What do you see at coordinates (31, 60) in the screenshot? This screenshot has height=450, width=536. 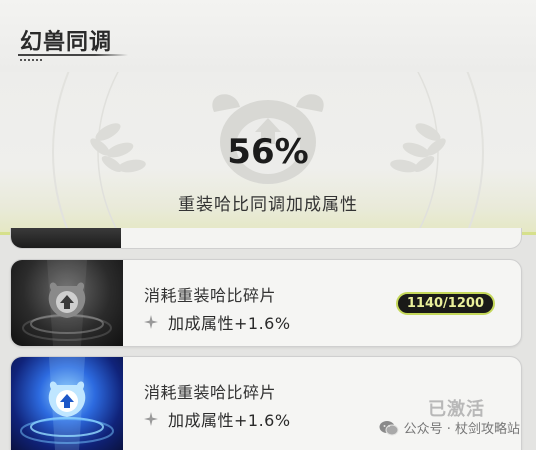 I see `title-dots-decoration` at bounding box center [31, 60].